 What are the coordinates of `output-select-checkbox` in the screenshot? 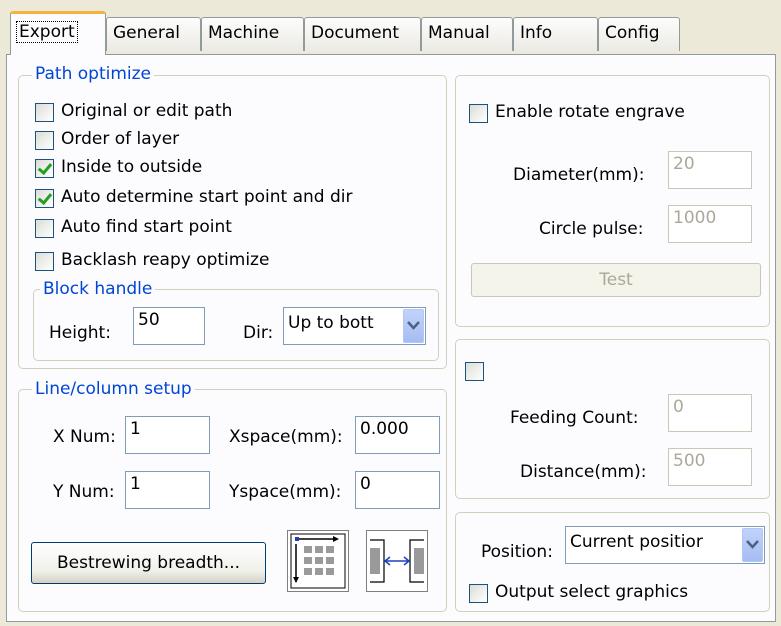 It's located at (478, 593).